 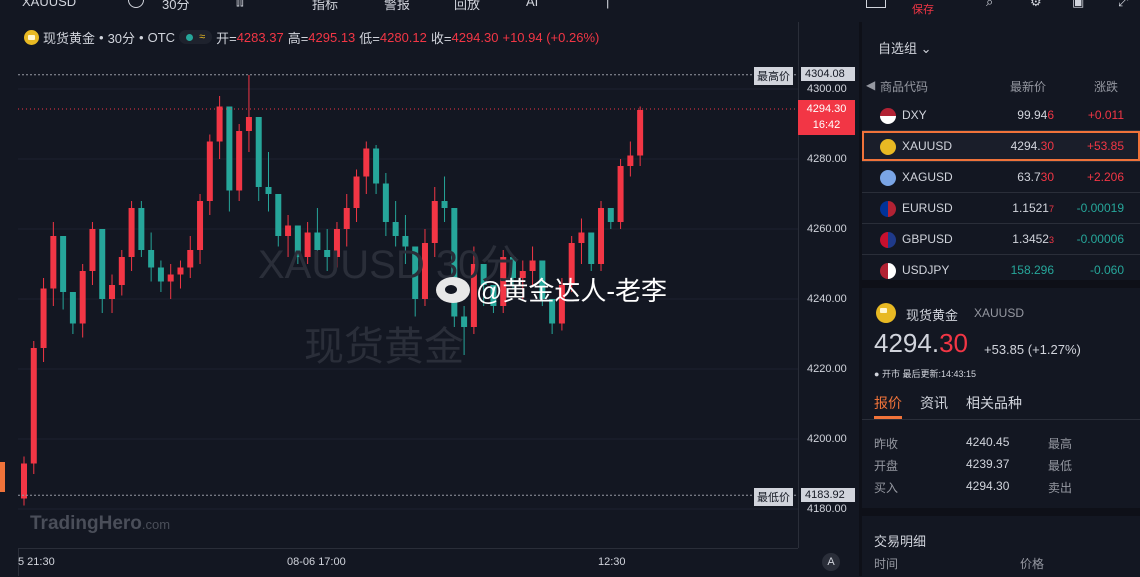 I want to click on price-tick: 4200.00, so click(x=827, y=439).